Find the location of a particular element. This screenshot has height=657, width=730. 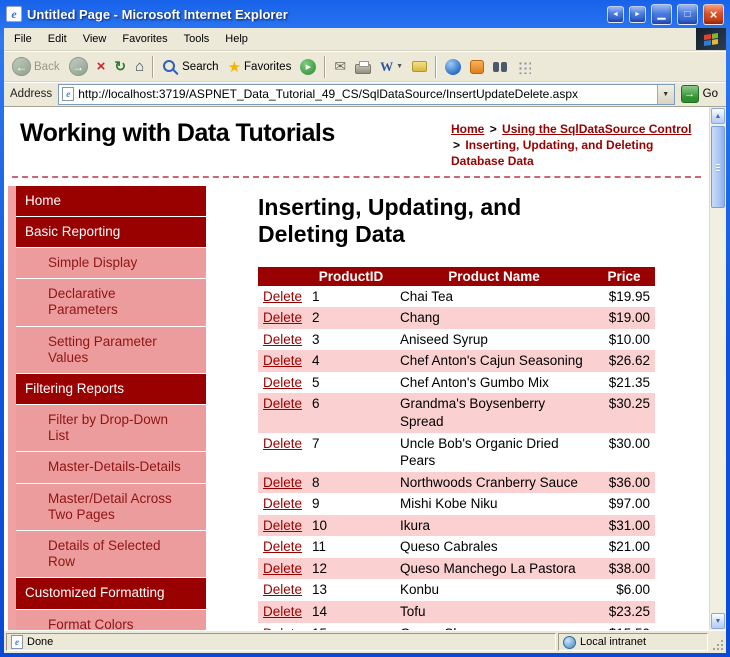

col-header-productid: ProductID is located at coordinates (351, 276).